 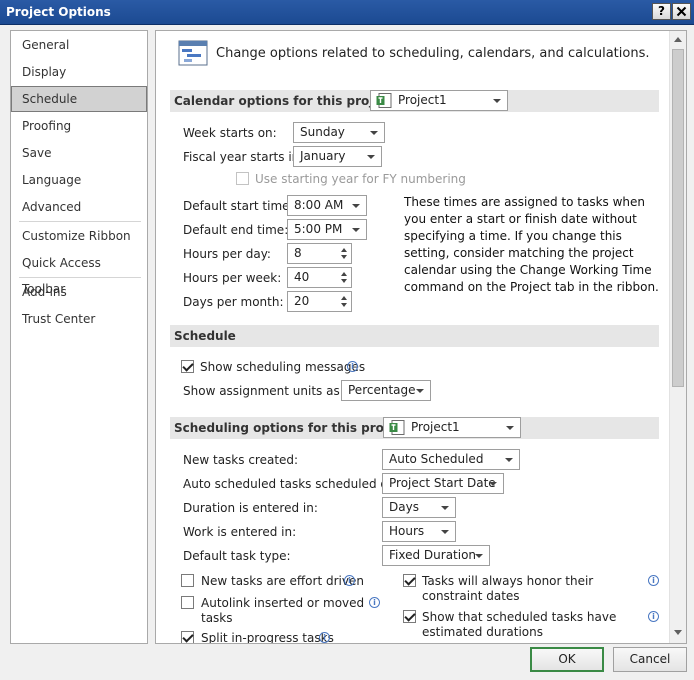 I want to click on days-per-month-label: Days per month:, so click(x=233, y=302).